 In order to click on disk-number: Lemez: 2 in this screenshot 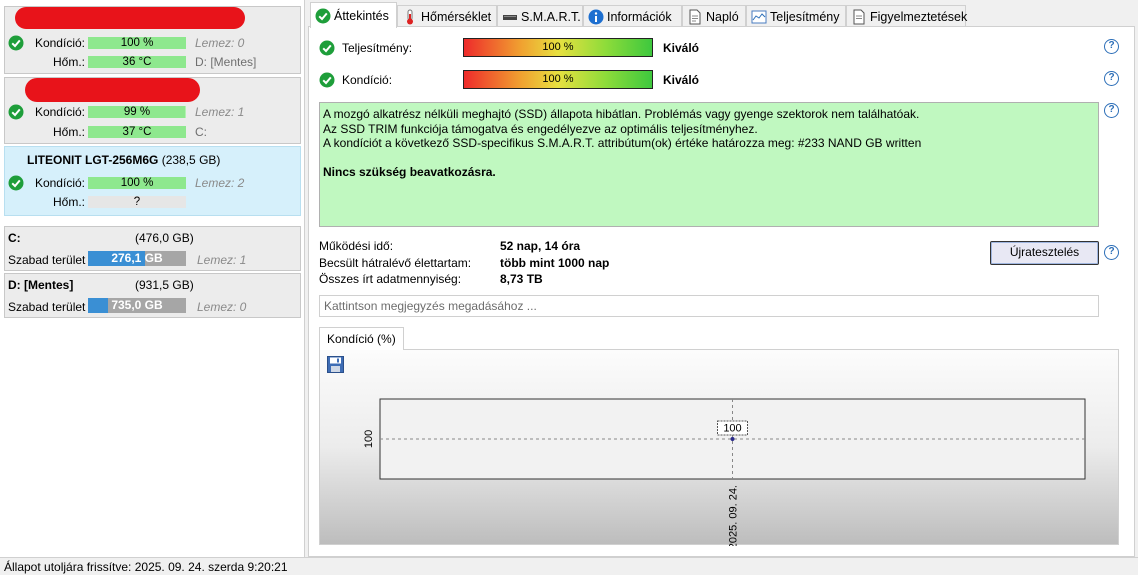, I will do `click(220, 183)`.